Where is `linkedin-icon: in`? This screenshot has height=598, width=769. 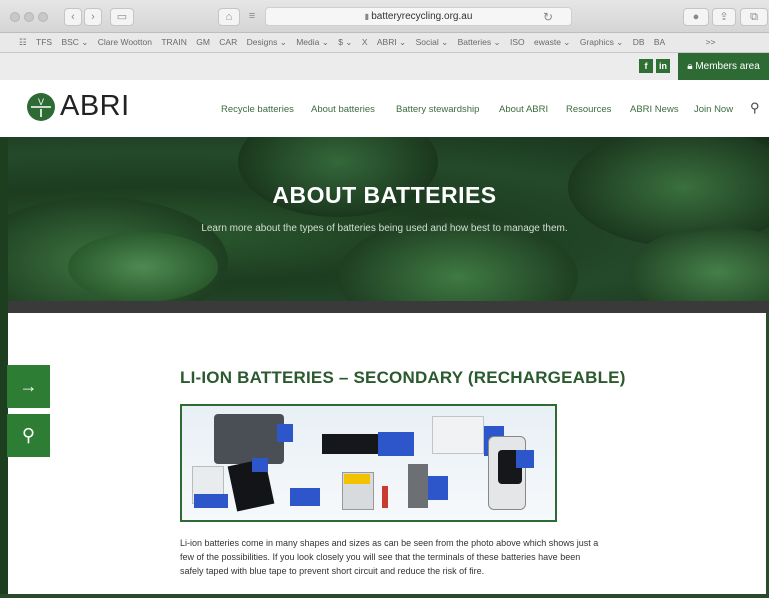 linkedin-icon: in is located at coordinates (663, 66).